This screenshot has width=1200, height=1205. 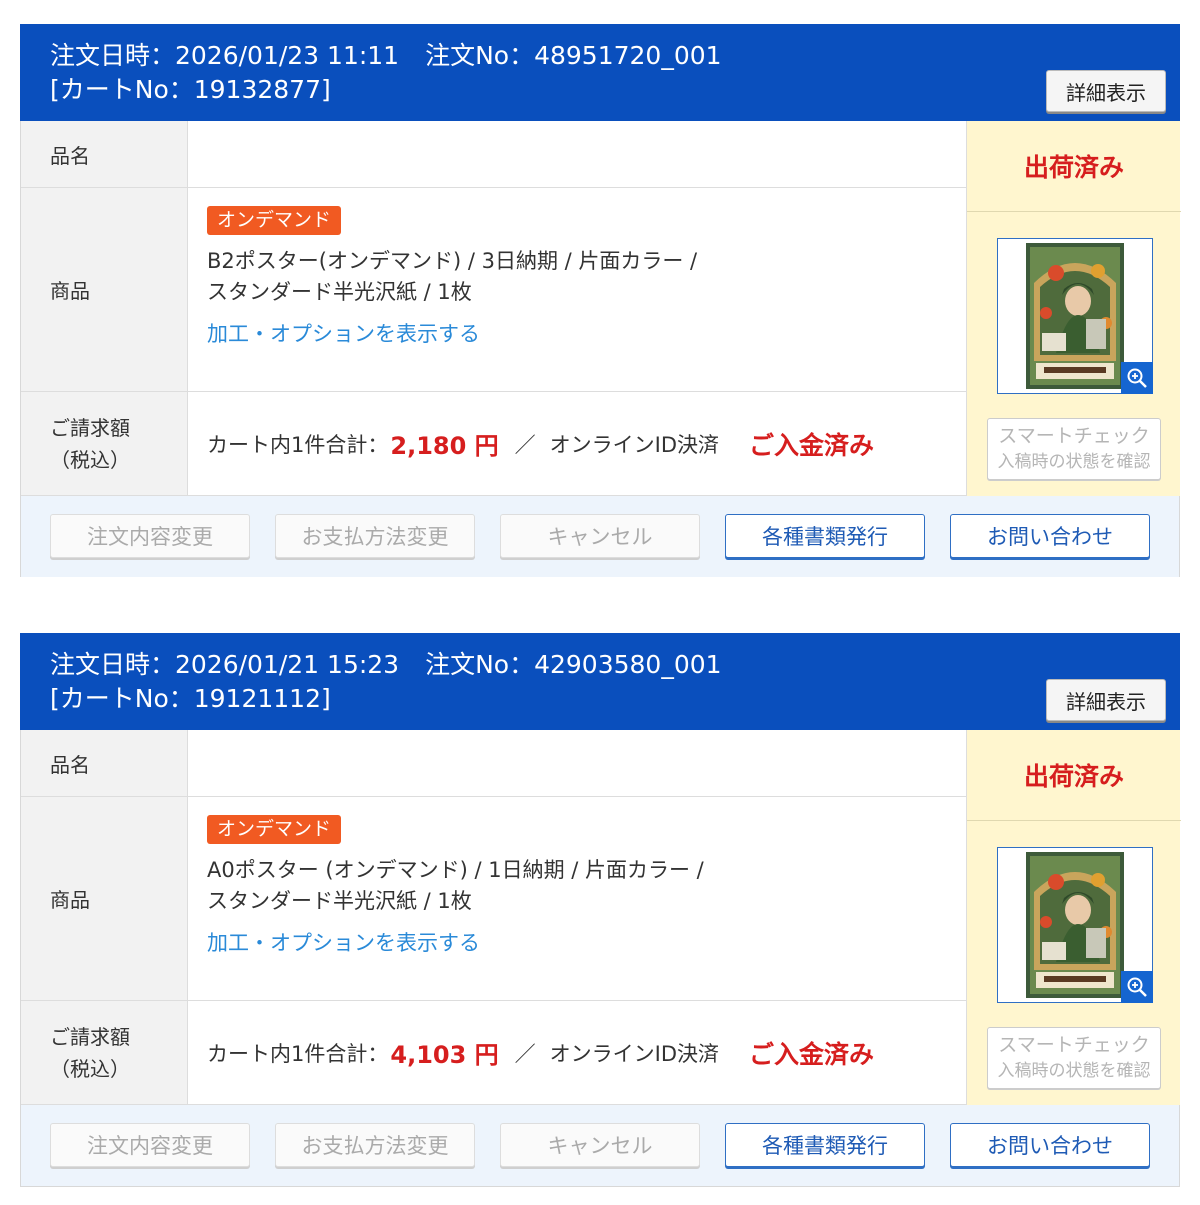 What do you see at coordinates (225, 664) in the screenshot?
I see `order-date: 注文日時：2026/01/21 15:23` at bounding box center [225, 664].